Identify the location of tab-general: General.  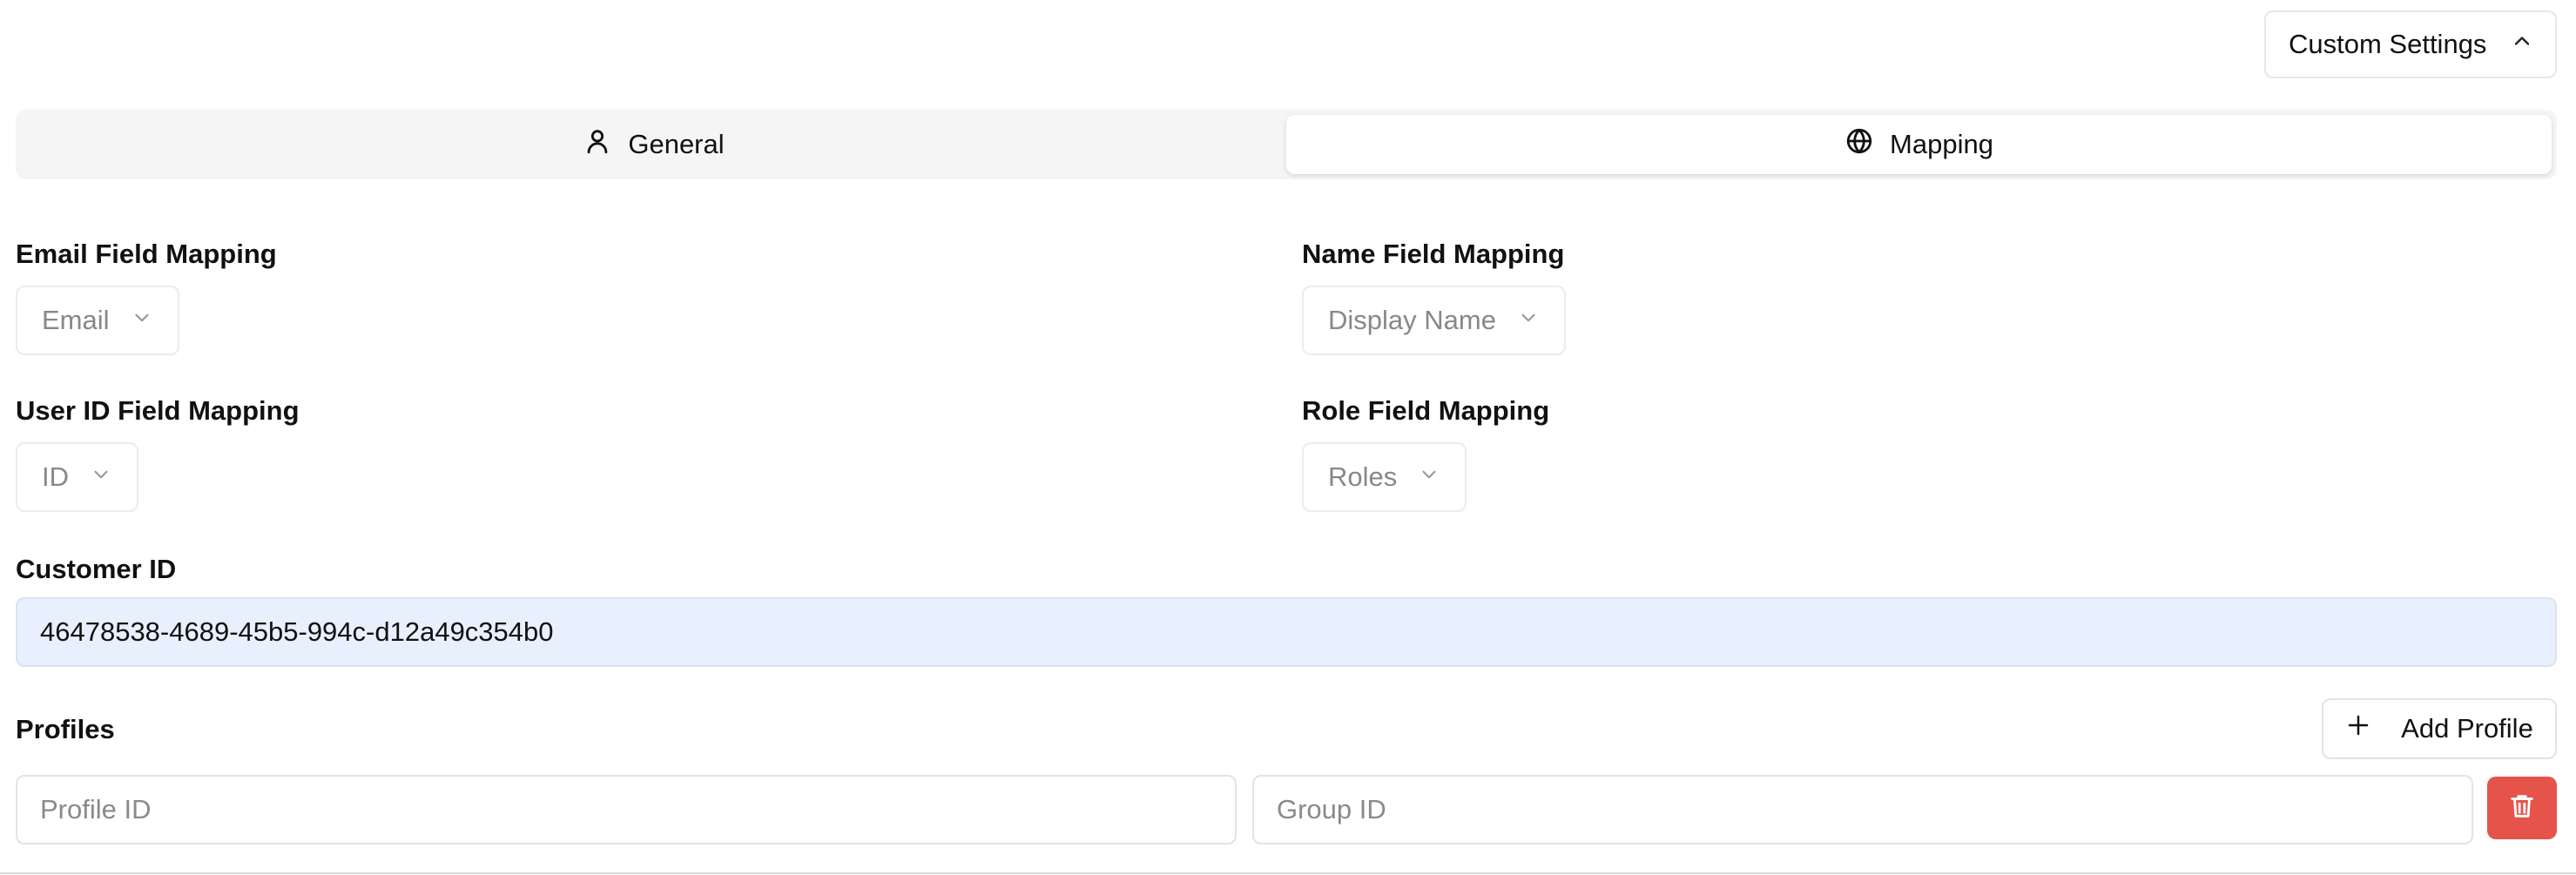
(653, 144).